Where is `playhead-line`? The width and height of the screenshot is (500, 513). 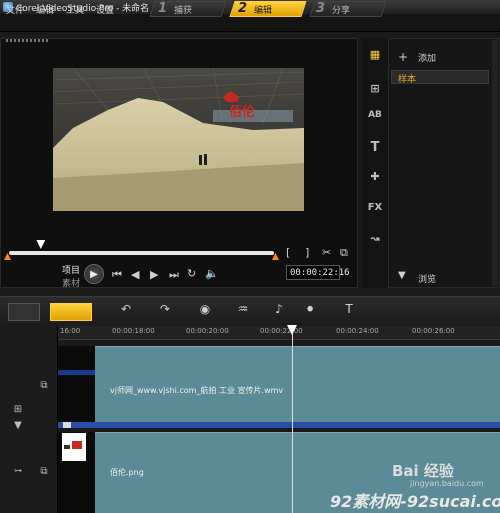 playhead-line is located at coordinates (292, 419).